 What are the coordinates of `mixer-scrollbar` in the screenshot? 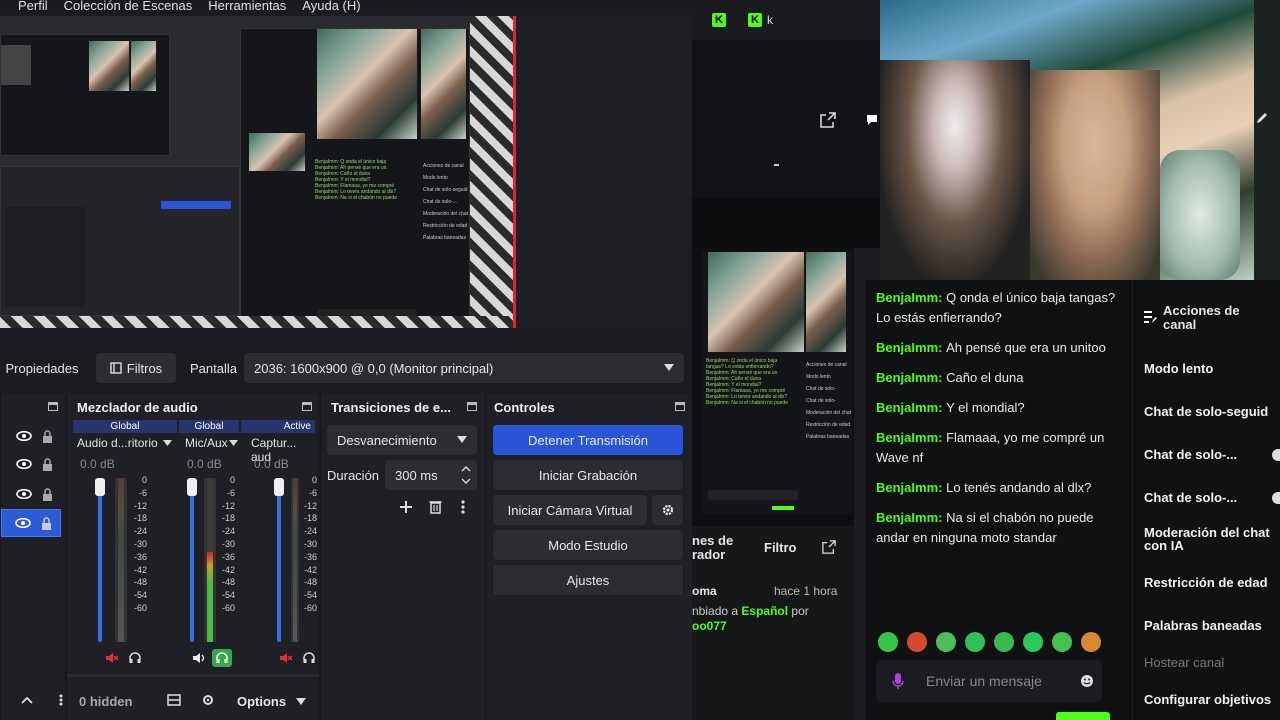 It's located at (193, 675).